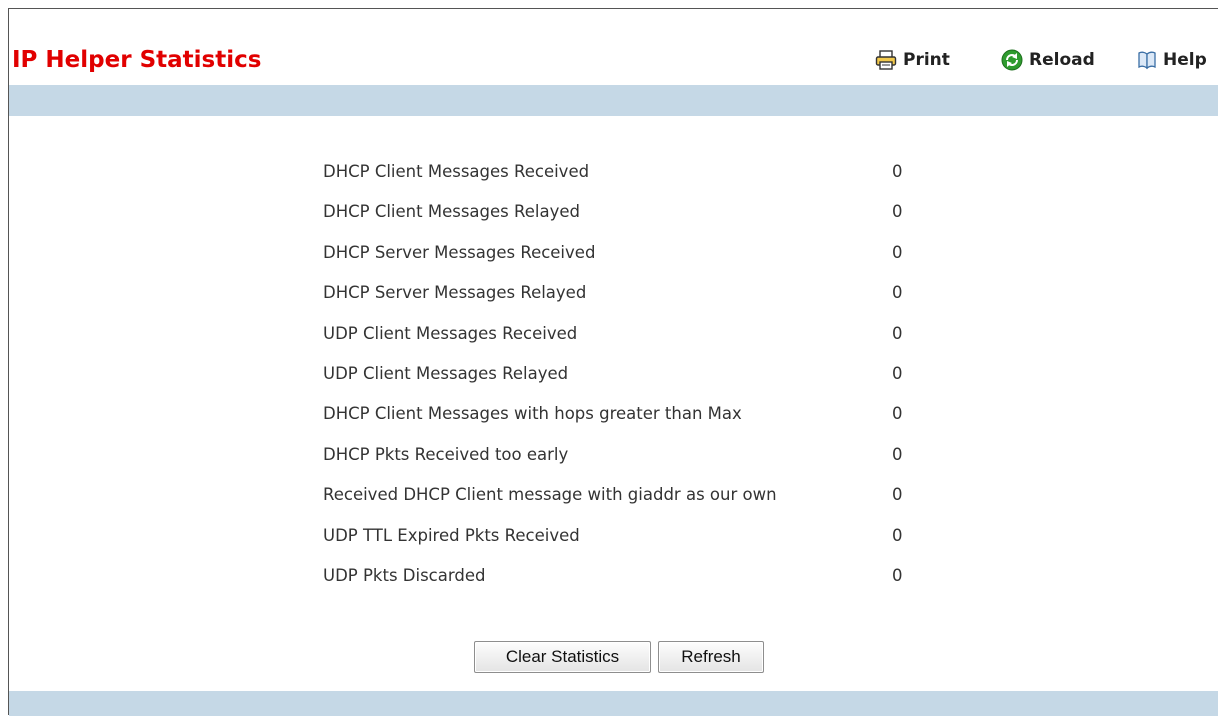 Image resolution: width=1218 pixels, height=716 pixels. I want to click on stat-label: UDP Pkts Discarded, so click(404, 575).